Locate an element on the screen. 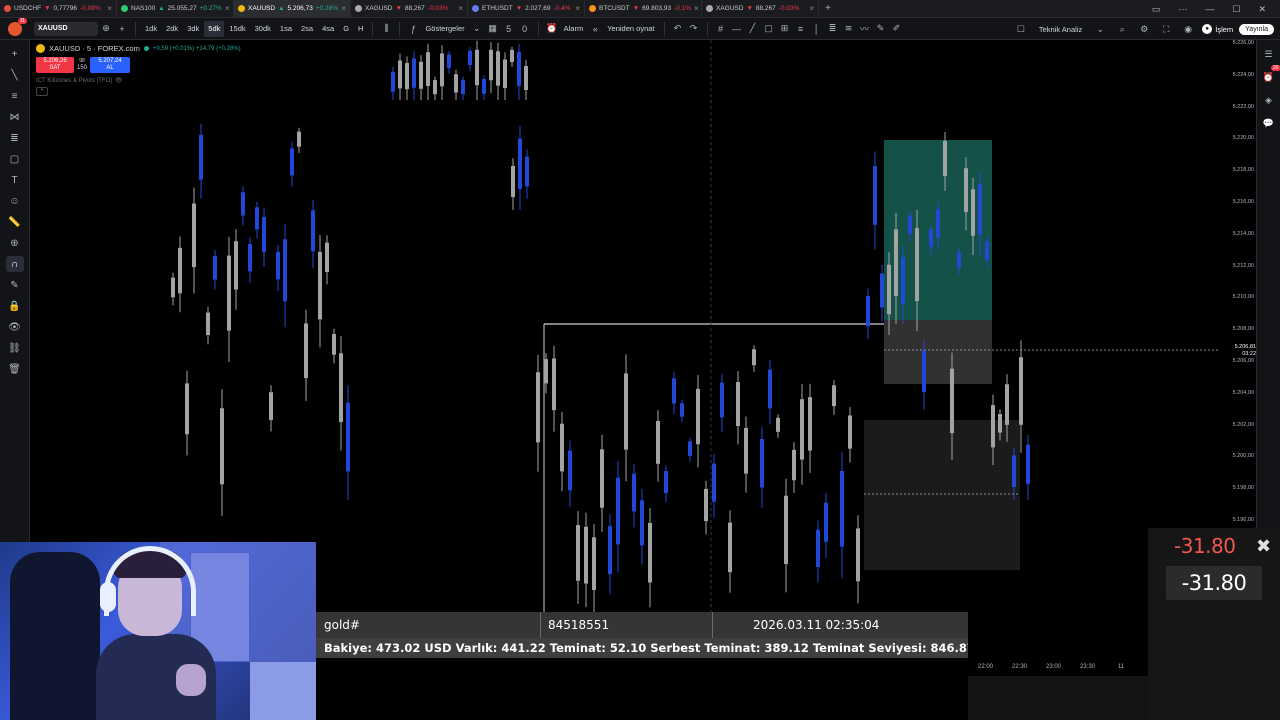 The image size is (1280, 720). rectangle-icon: ▢ is located at coordinates (769, 29).